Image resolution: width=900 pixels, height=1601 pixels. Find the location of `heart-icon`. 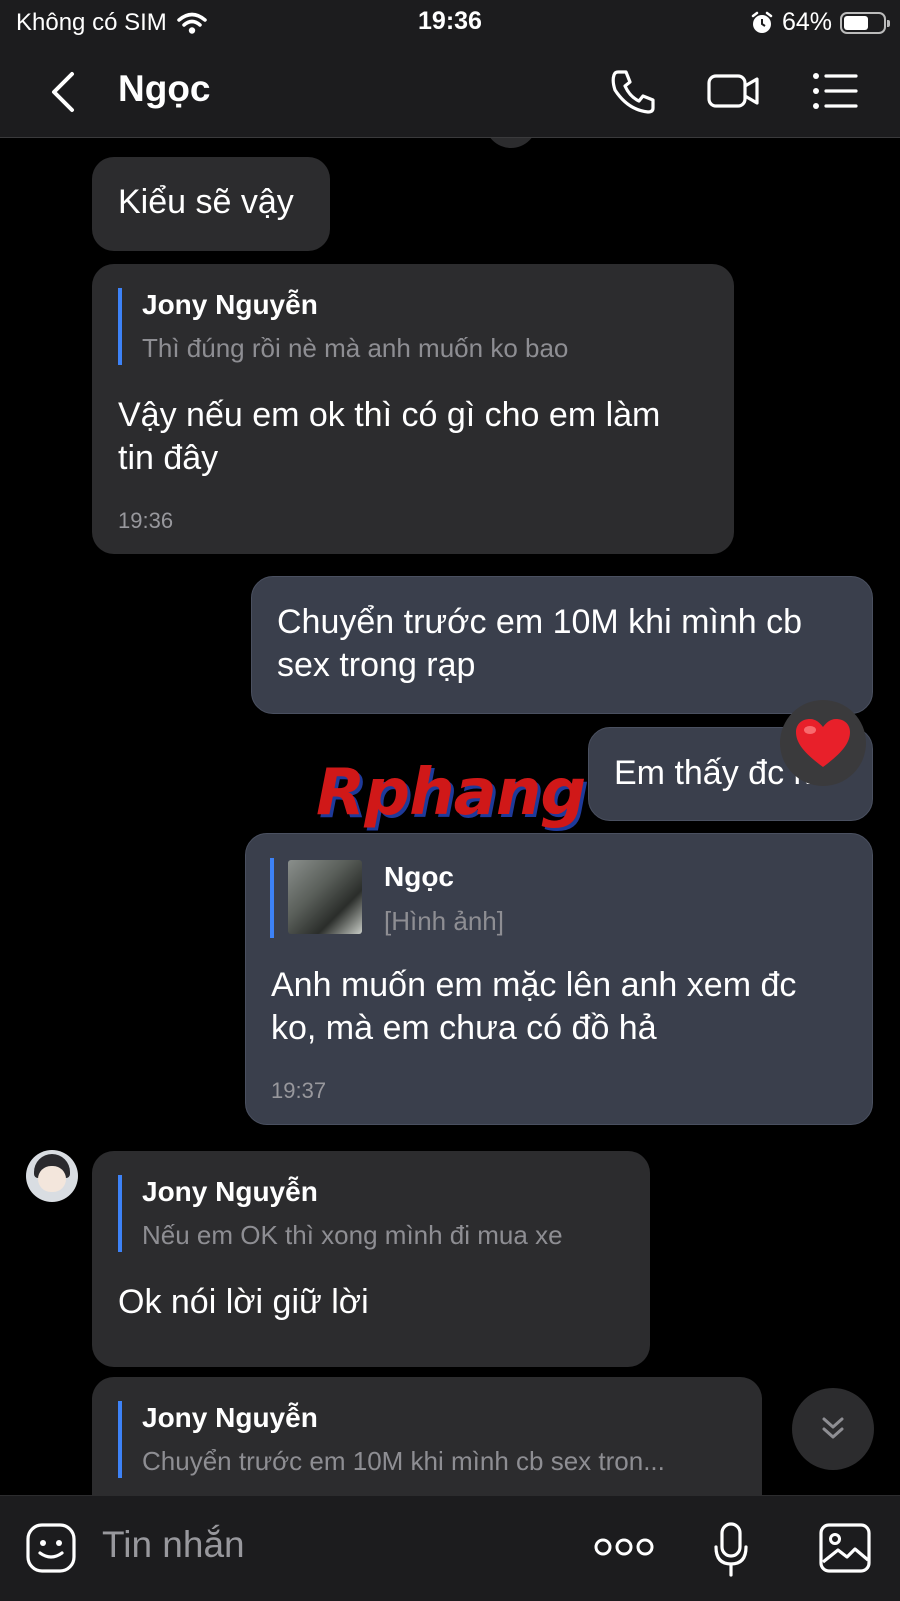

heart-icon is located at coordinates (823, 743).